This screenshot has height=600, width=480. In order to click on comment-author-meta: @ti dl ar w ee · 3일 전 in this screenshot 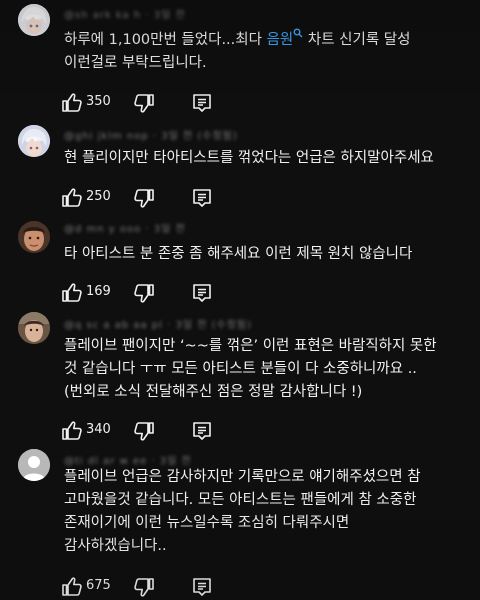, I will do `click(128, 459)`.